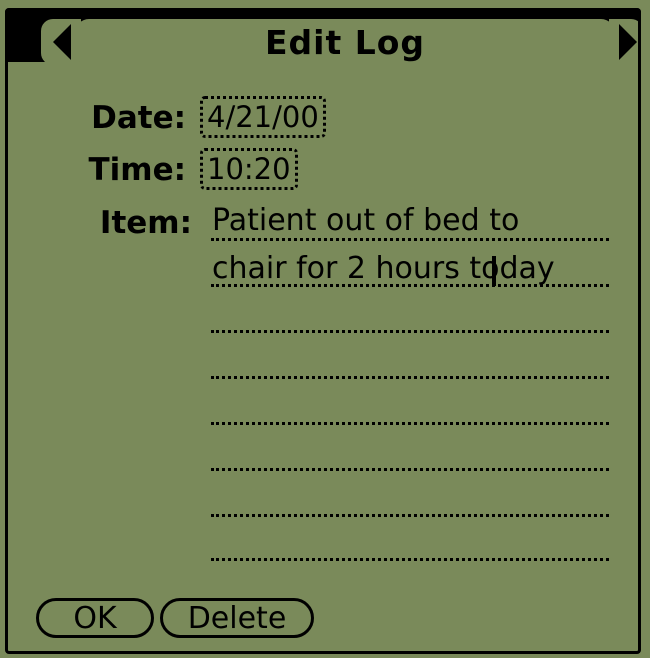 The height and width of the screenshot is (658, 650). I want to click on ok-button-label: OK, so click(95, 618).